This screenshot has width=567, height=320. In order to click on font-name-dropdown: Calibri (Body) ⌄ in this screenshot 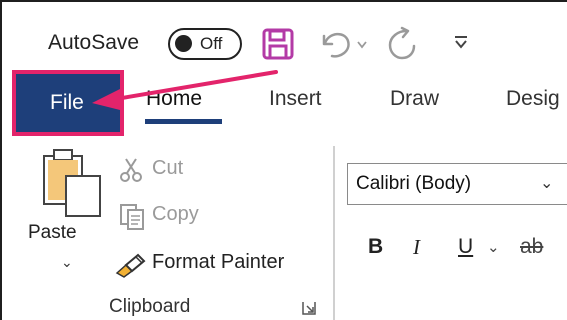, I will do `click(457, 184)`.